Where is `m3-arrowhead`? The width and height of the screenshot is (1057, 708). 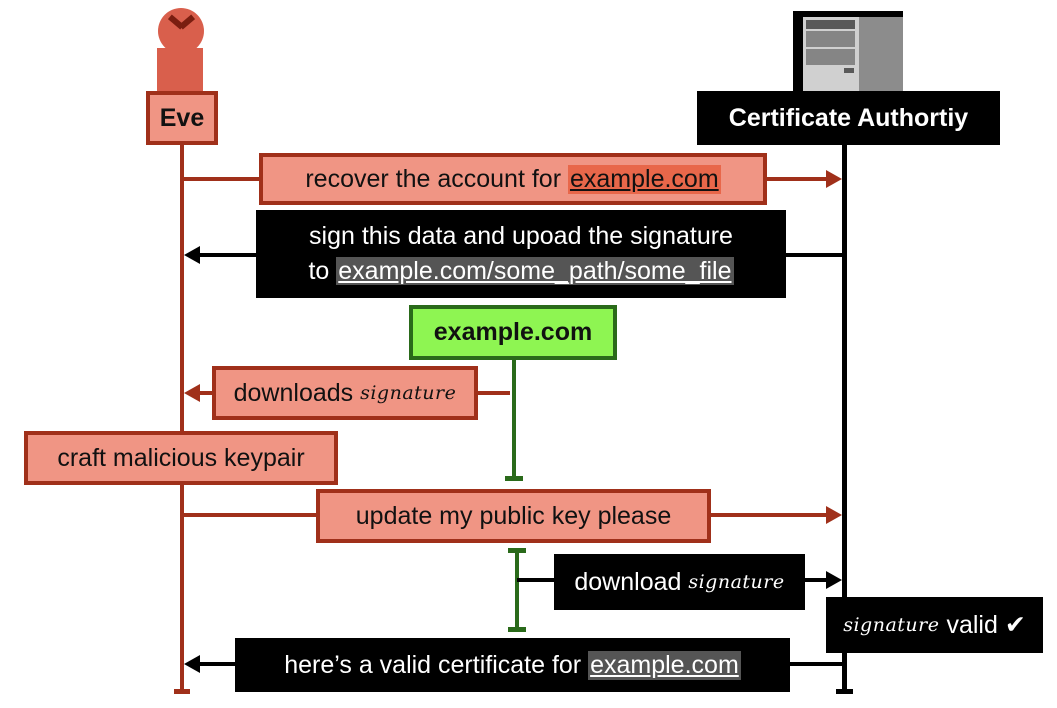 m3-arrowhead is located at coordinates (192, 393).